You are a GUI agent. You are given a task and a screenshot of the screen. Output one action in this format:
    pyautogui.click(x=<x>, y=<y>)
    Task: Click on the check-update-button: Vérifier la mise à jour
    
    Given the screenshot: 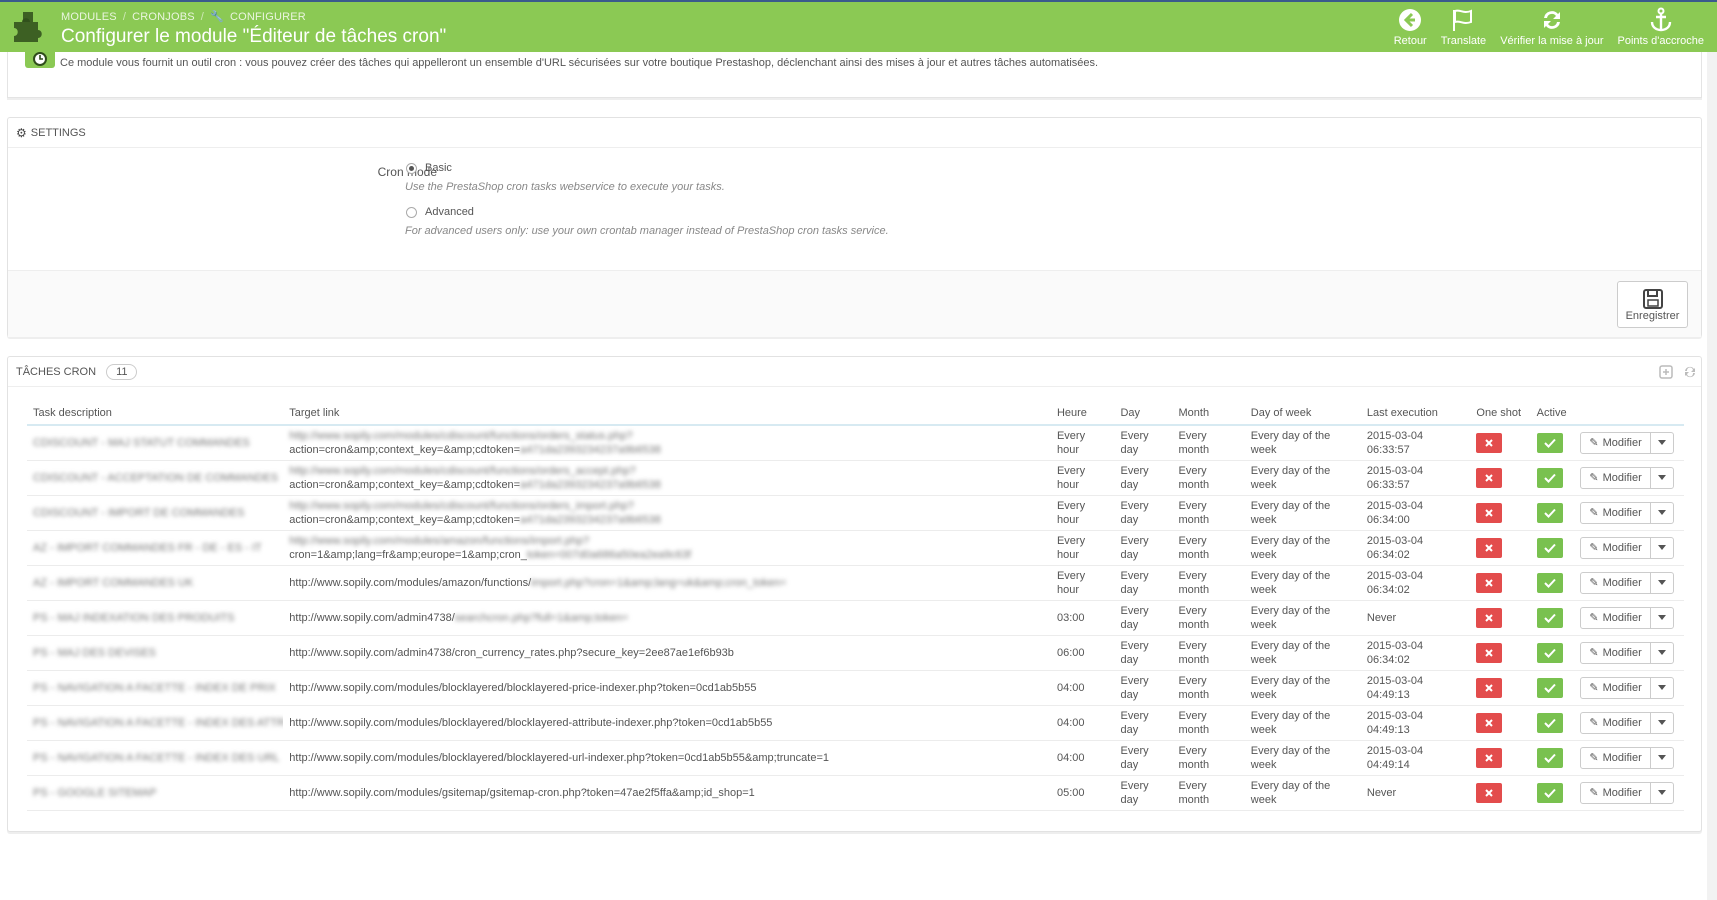 What is the action you would take?
    pyautogui.click(x=1551, y=27)
    